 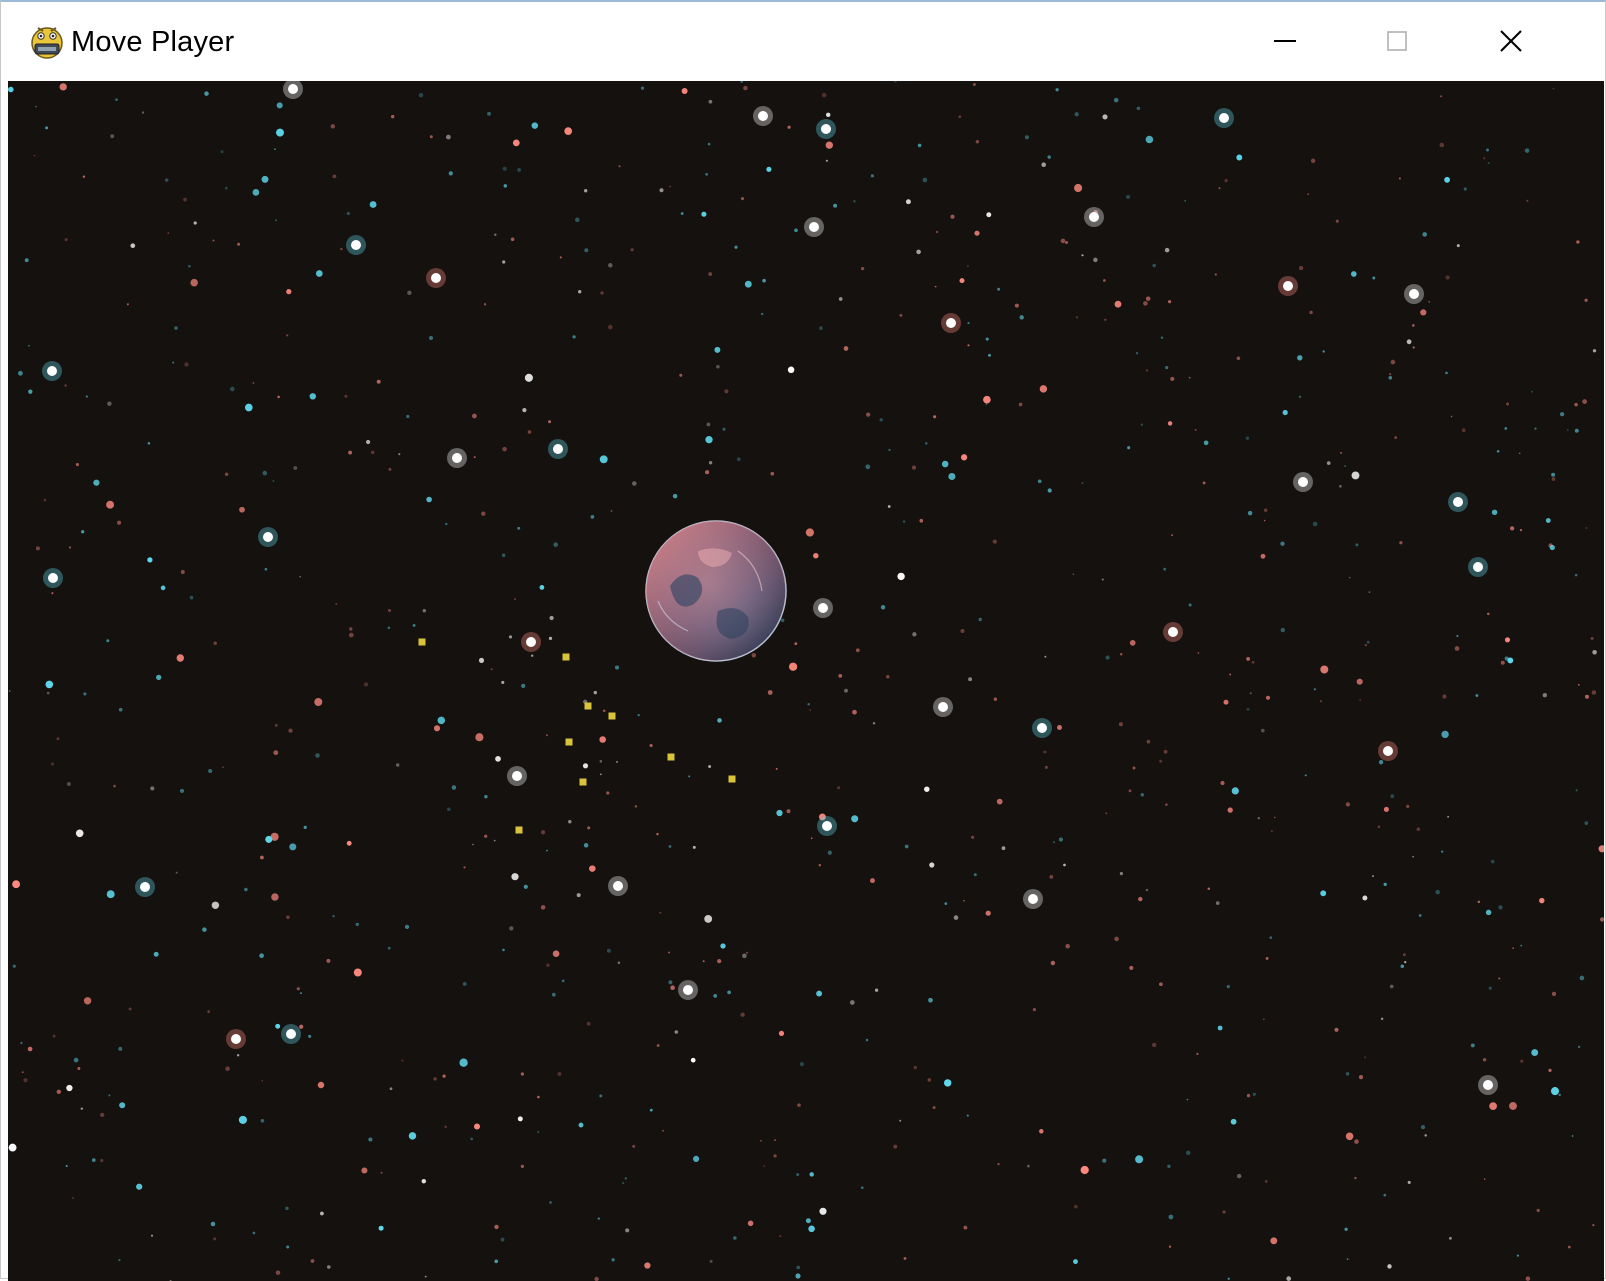 What do you see at coordinates (1511, 41) in the screenshot?
I see `close-button` at bounding box center [1511, 41].